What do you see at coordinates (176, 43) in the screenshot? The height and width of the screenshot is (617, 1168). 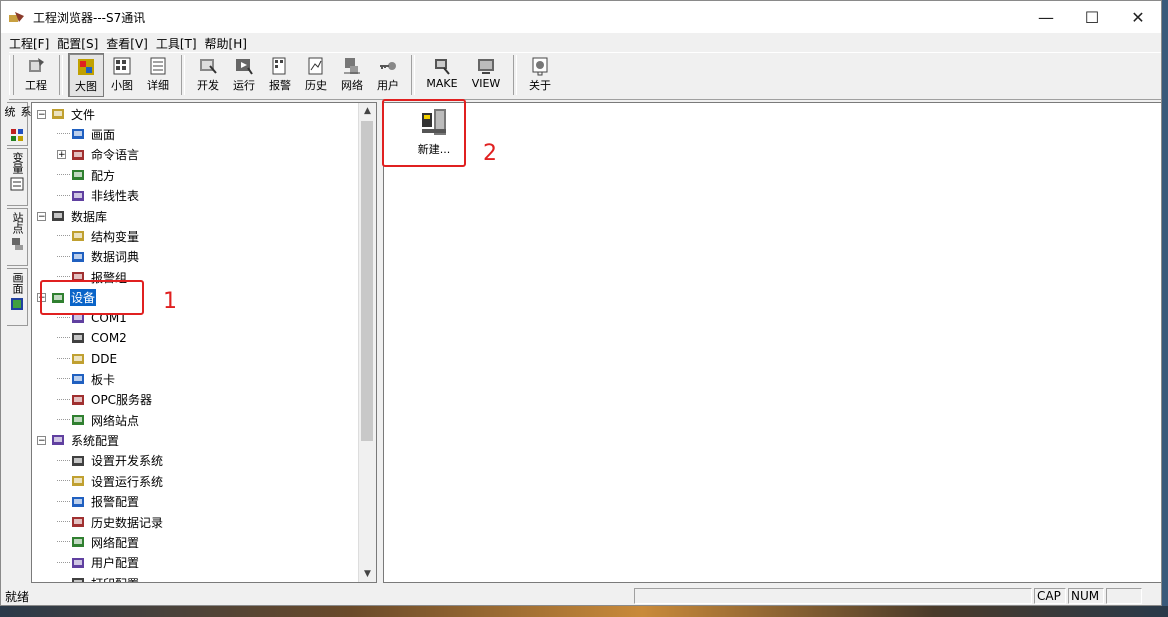 I see `menu-tools: 工具[T]` at bounding box center [176, 43].